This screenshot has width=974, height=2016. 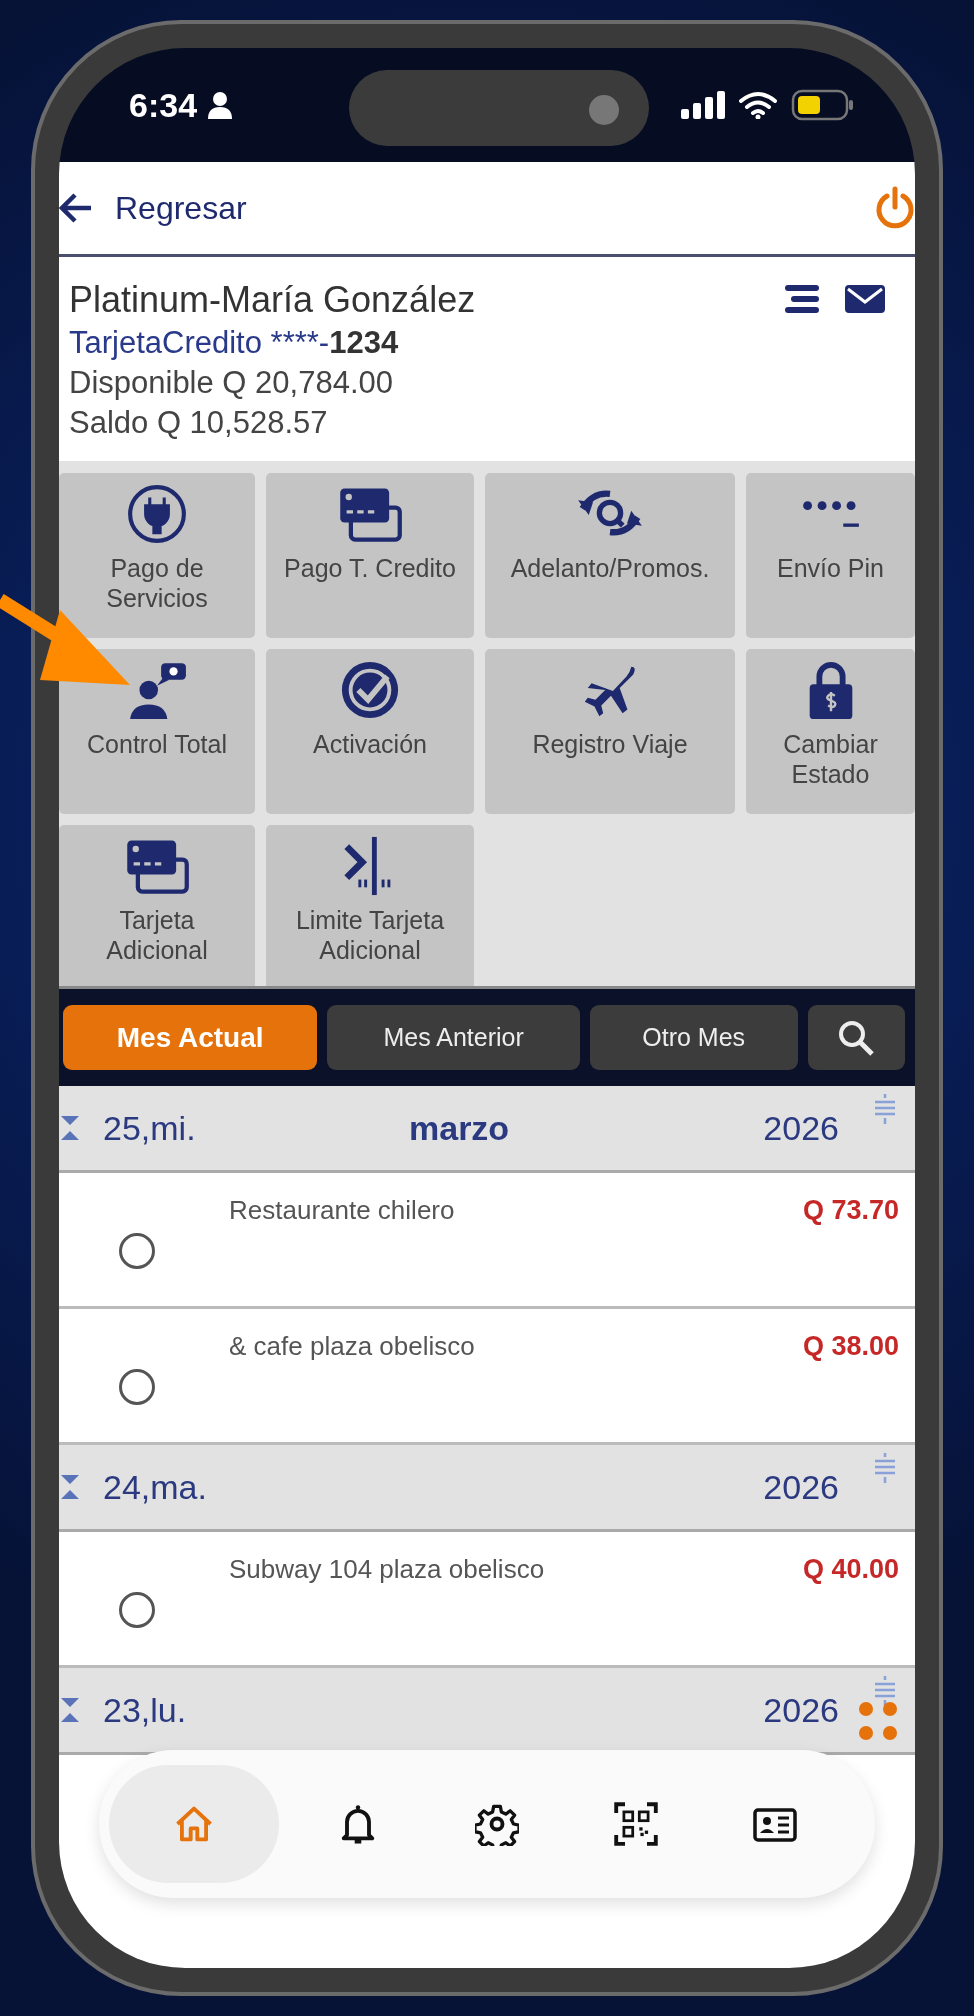 What do you see at coordinates (453, 1037) in the screenshot?
I see `period-tab: Mes Anterior` at bounding box center [453, 1037].